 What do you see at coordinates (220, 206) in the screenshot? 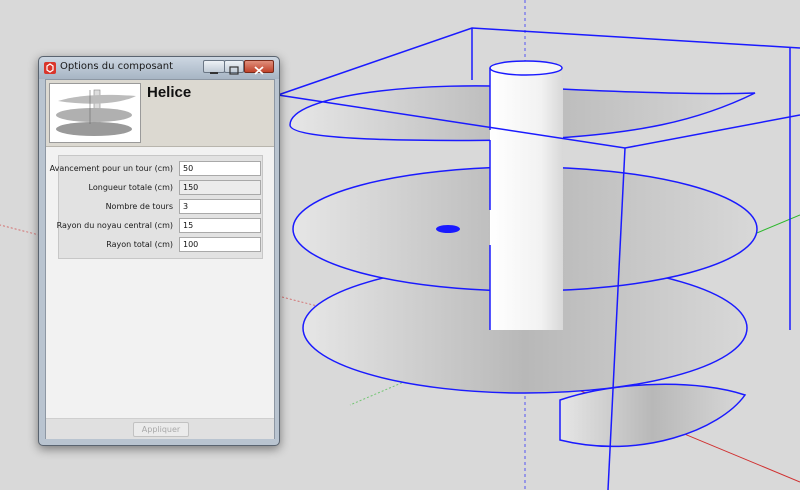
I see `nombre-tours-field` at bounding box center [220, 206].